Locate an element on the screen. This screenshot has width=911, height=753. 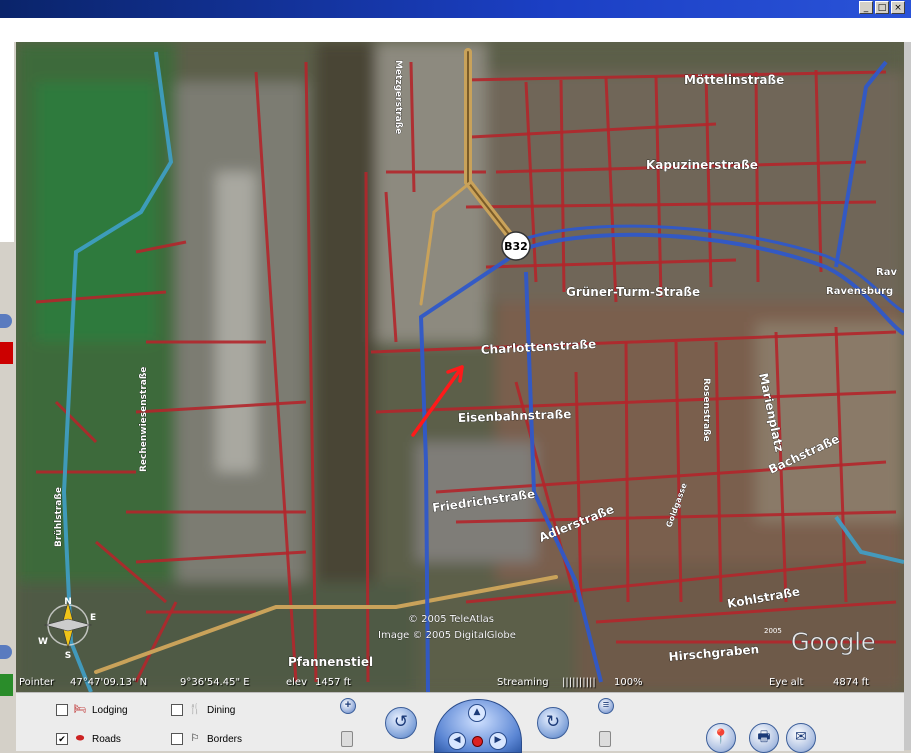
placemark-button: 📍 is located at coordinates (721, 738).